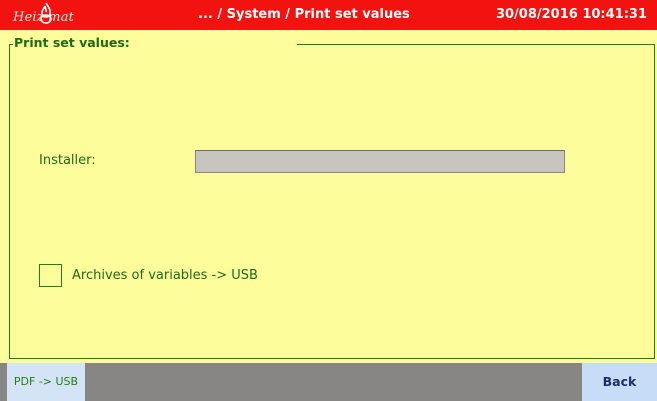 This screenshot has height=401, width=657. What do you see at coordinates (67, 160) in the screenshot?
I see `installer-label: Installer:` at bounding box center [67, 160].